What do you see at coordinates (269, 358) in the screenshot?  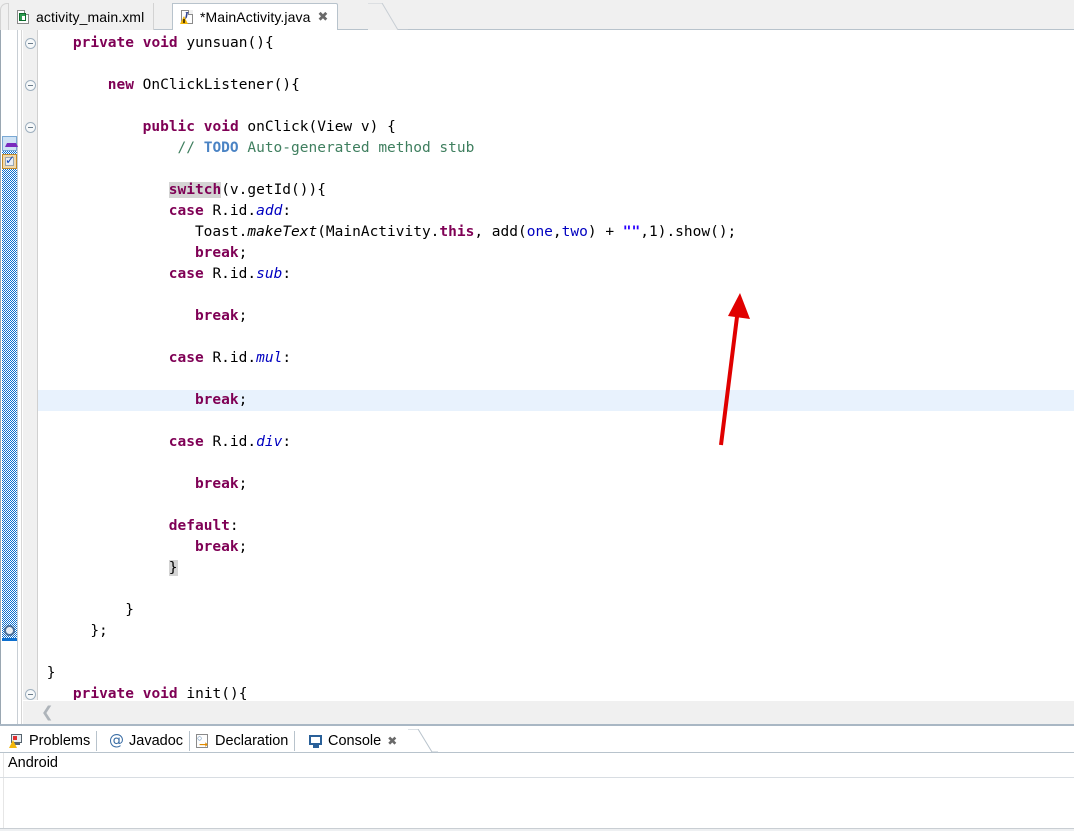 I see `code-token: mul` at bounding box center [269, 358].